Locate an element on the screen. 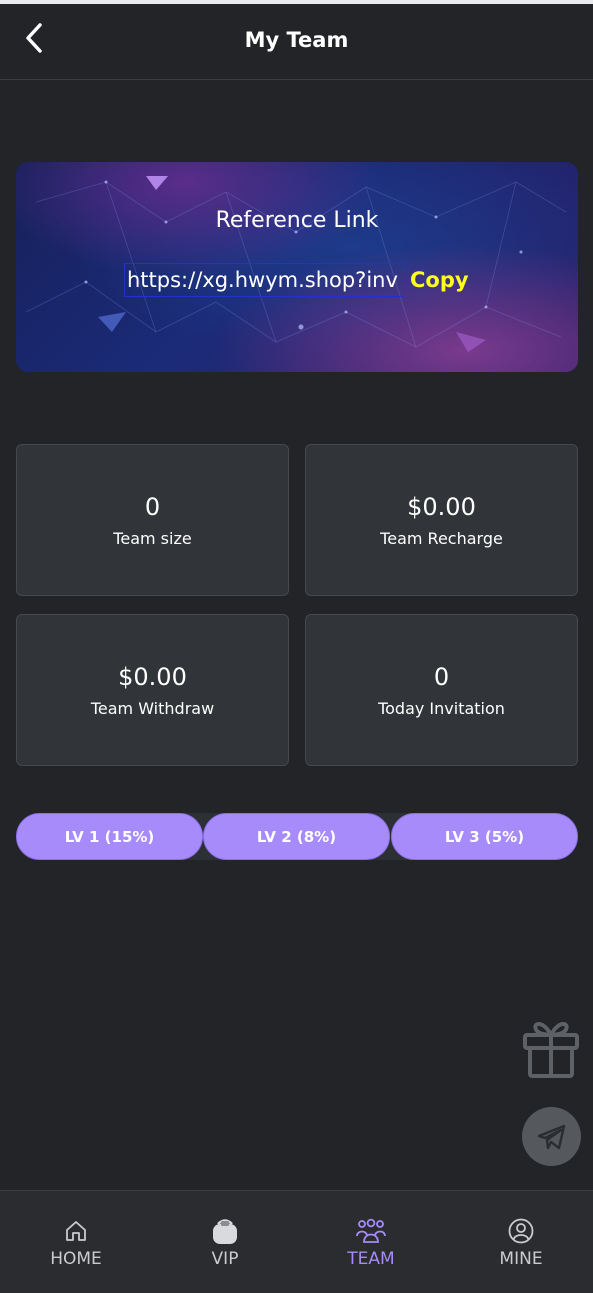 Image resolution: width=593 pixels, height=1293 pixels. stat-today-invitation: 0 Today Invitation is located at coordinates (441, 690).